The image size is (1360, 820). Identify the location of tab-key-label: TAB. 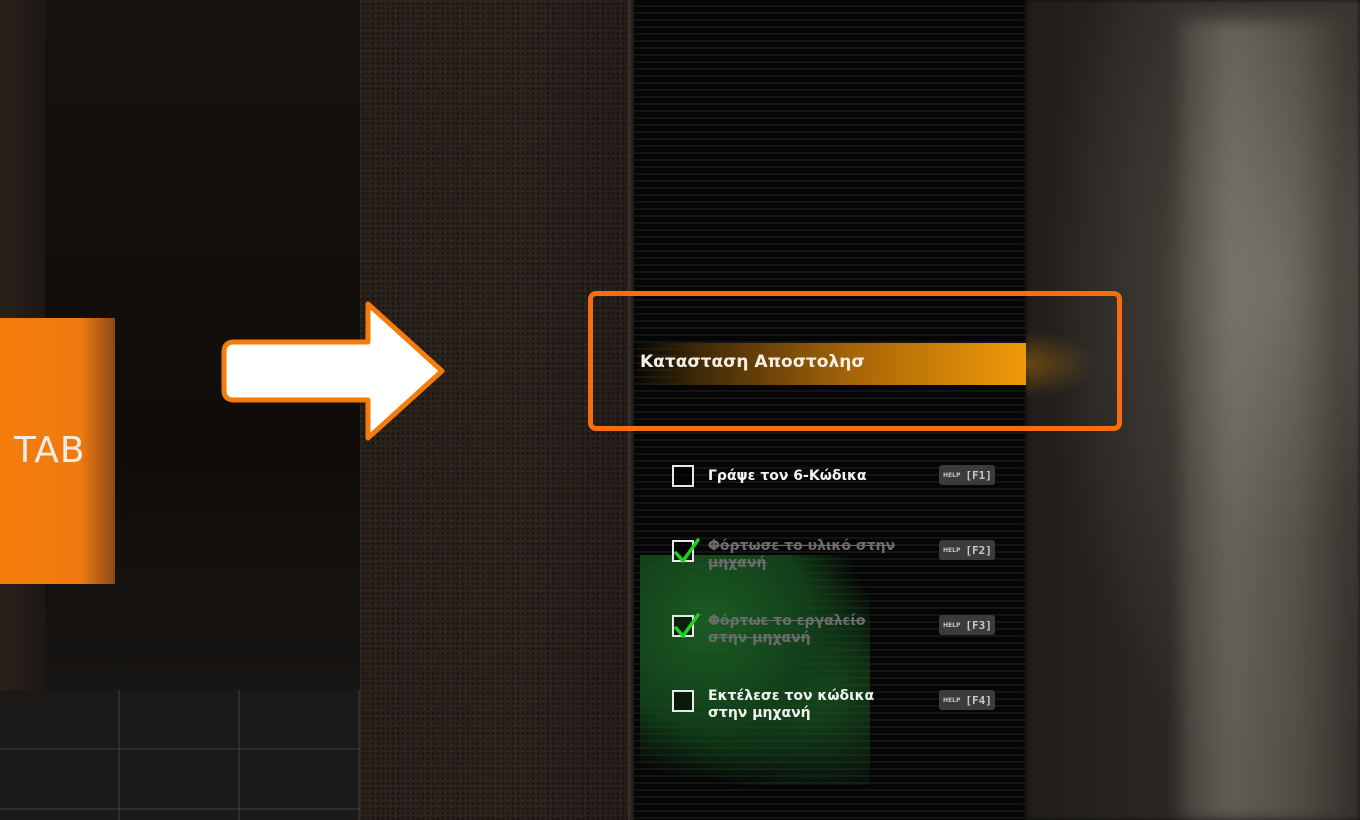
(50, 450).